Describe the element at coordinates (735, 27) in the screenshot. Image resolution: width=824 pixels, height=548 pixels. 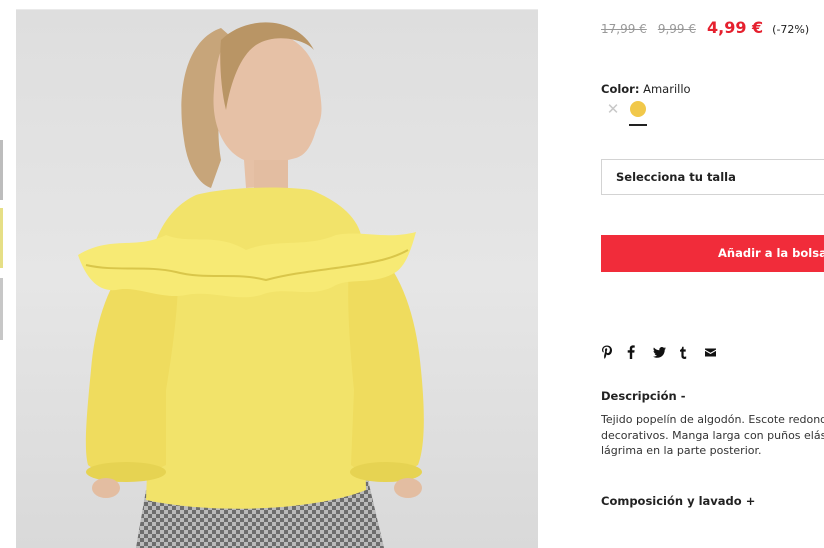
I see `current-price: 4,99 €` at that location.